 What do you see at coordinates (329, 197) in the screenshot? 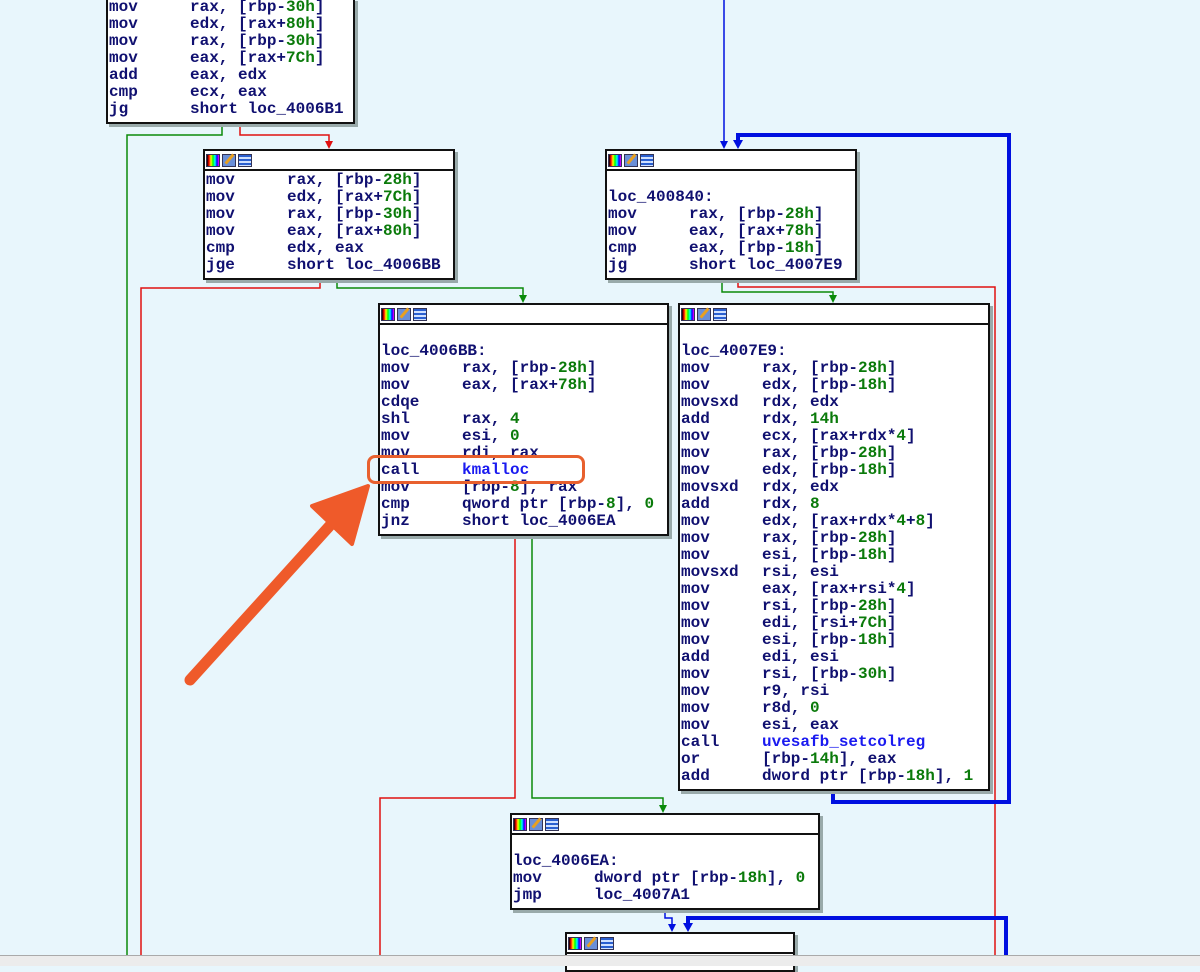
I see `instruction-line: mov edx, [rax+7Ch]` at bounding box center [329, 197].